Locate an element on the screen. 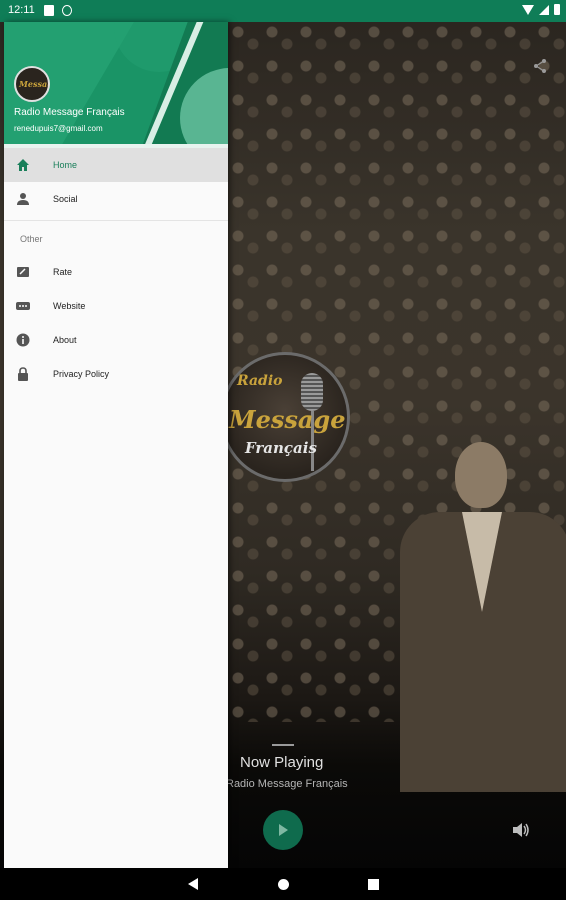 The height and width of the screenshot is (900, 566). divider is located at coordinates (283, 745).